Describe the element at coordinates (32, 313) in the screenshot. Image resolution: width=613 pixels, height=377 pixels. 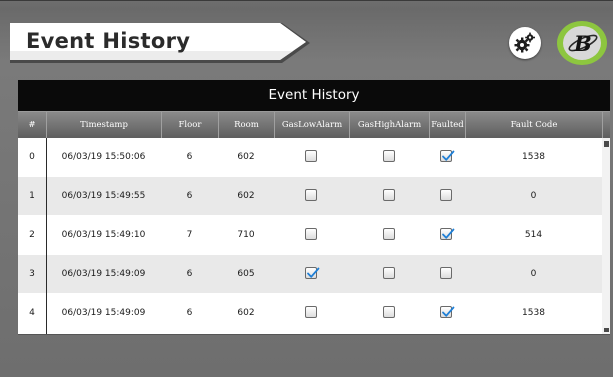
I see `cell-index: 4` at that location.